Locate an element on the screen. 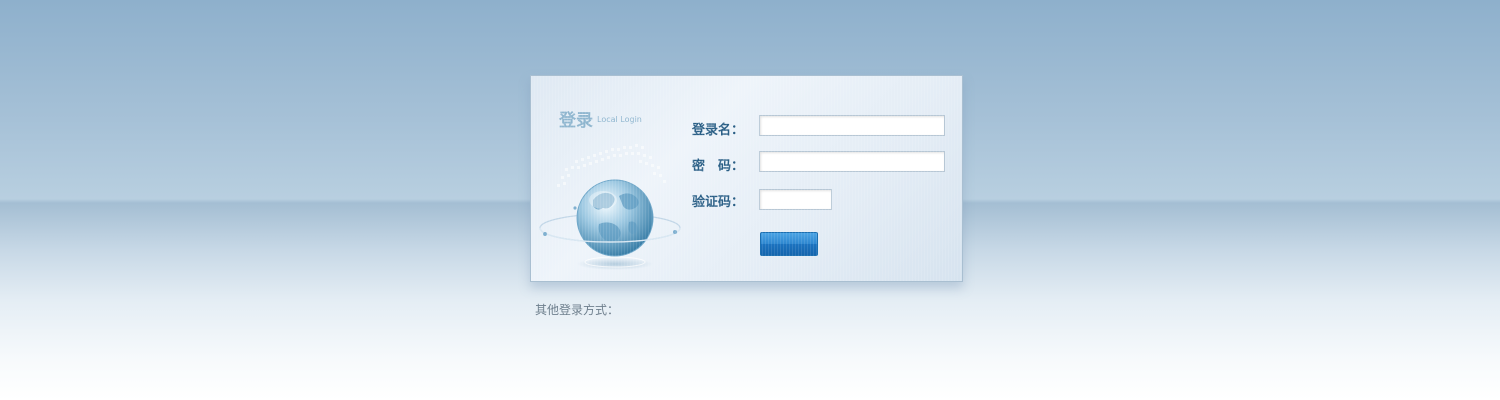 The width and height of the screenshot is (1500, 400). login-panel: 登录 Local Login 登录名： 密 码： 验证码： is located at coordinates (746, 178).